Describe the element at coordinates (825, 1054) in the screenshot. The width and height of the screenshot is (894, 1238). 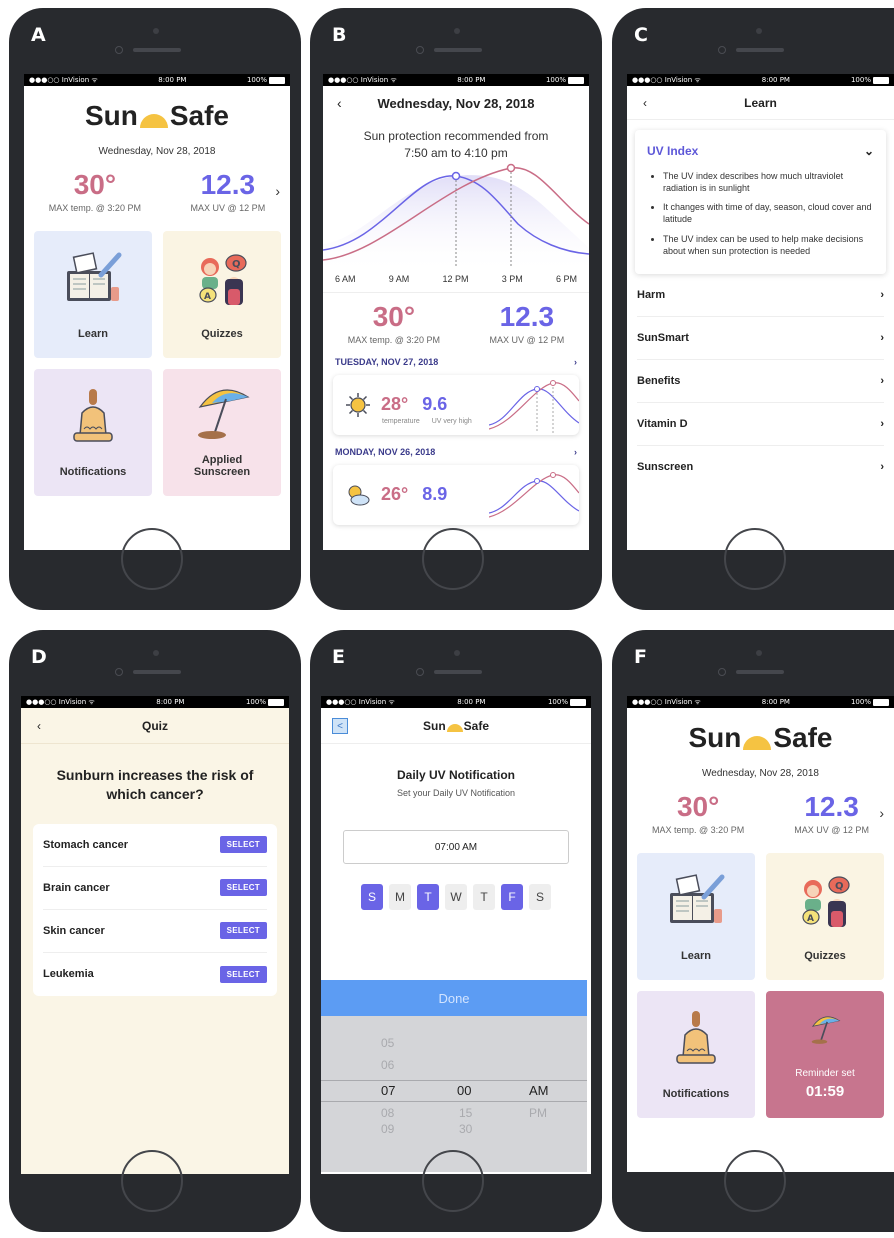
I see `reminder-tile: Reminder set 01:59` at that location.